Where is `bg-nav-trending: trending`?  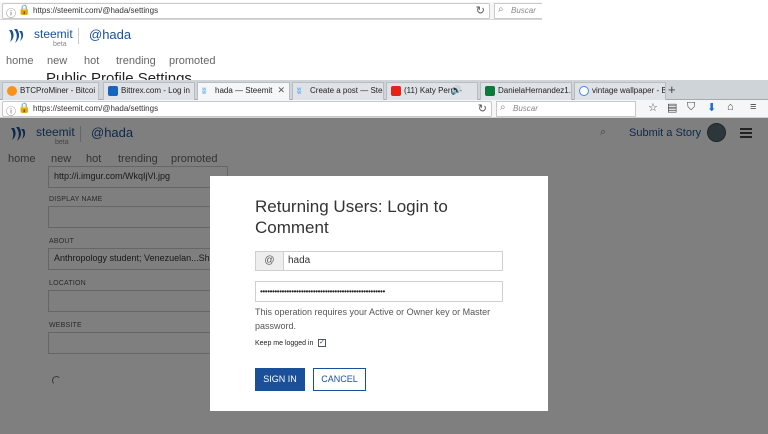
bg-nav-trending: trending is located at coordinates (136, 61).